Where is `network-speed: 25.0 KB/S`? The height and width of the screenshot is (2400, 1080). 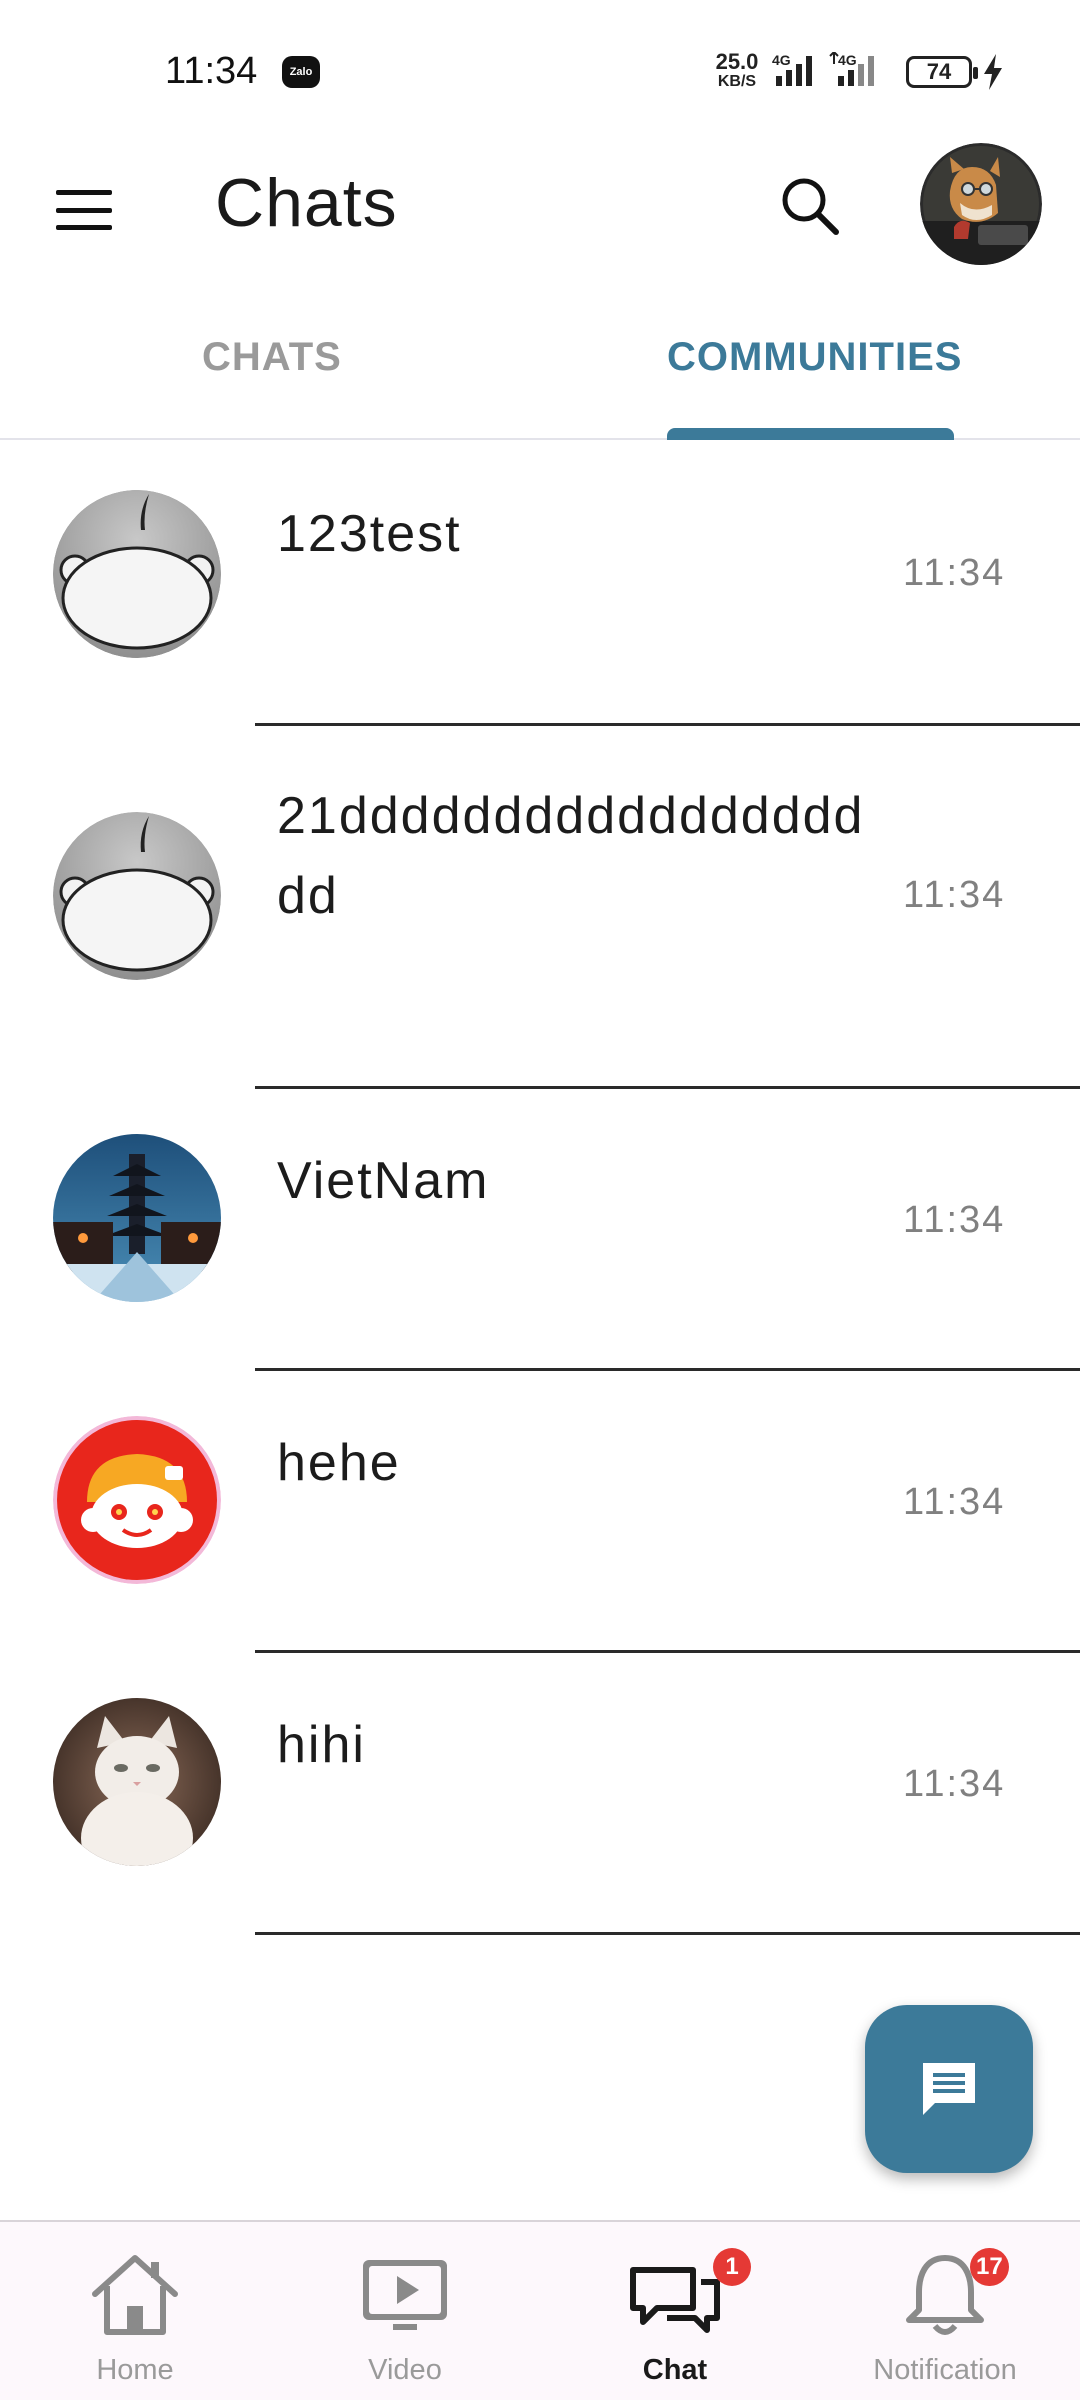 network-speed: 25.0 KB/S is located at coordinates (737, 70).